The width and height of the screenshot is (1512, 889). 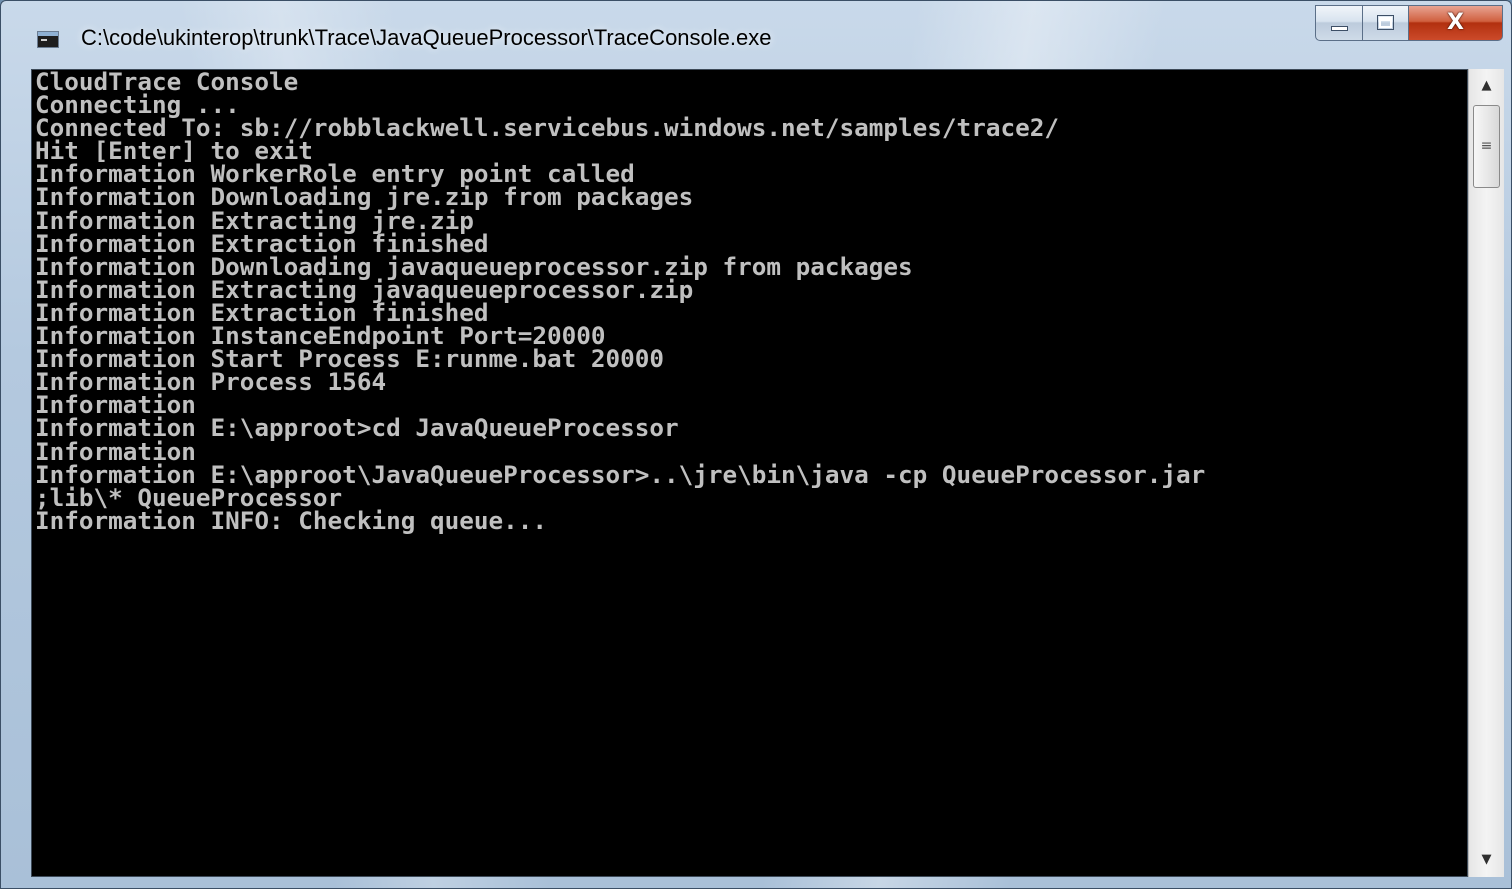 I want to click on vertical-scrollbar: ▲ ≡ ▼, so click(x=1486, y=473).